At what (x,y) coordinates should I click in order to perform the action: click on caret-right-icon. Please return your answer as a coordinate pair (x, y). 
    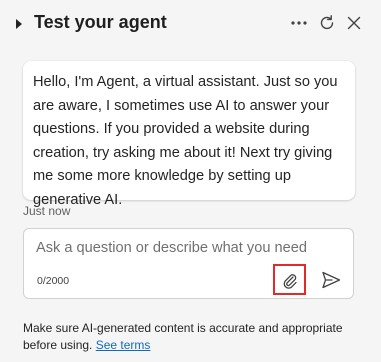
    Looking at the image, I should click on (19, 24).